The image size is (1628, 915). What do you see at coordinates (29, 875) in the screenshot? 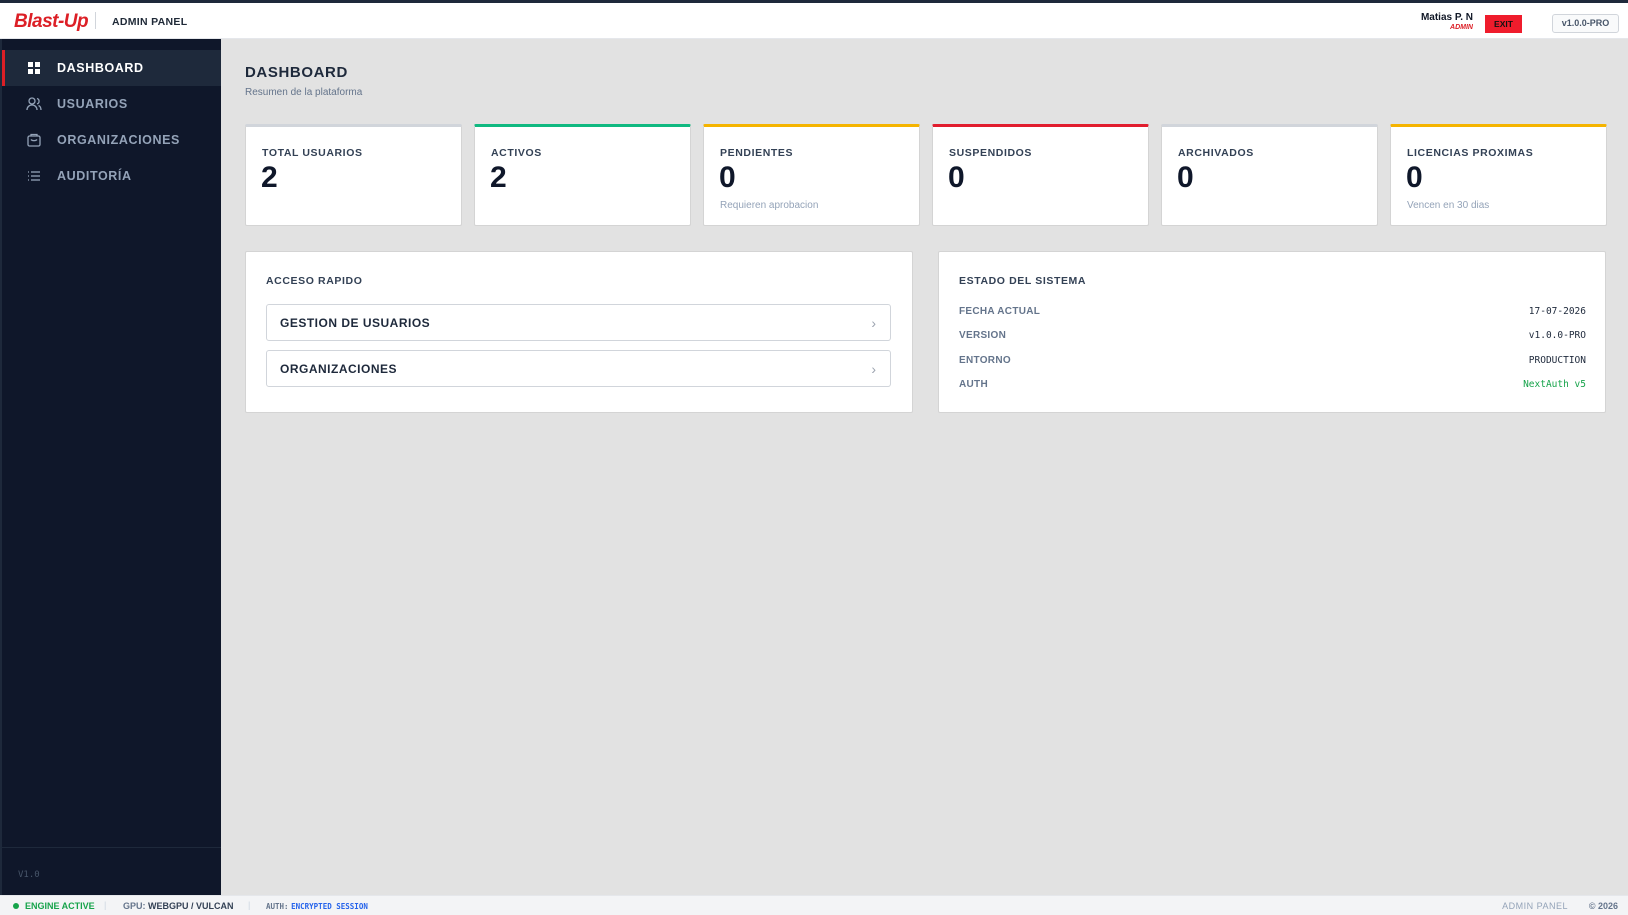
I see `sidebar-version: V1.0` at bounding box center [29, 875].